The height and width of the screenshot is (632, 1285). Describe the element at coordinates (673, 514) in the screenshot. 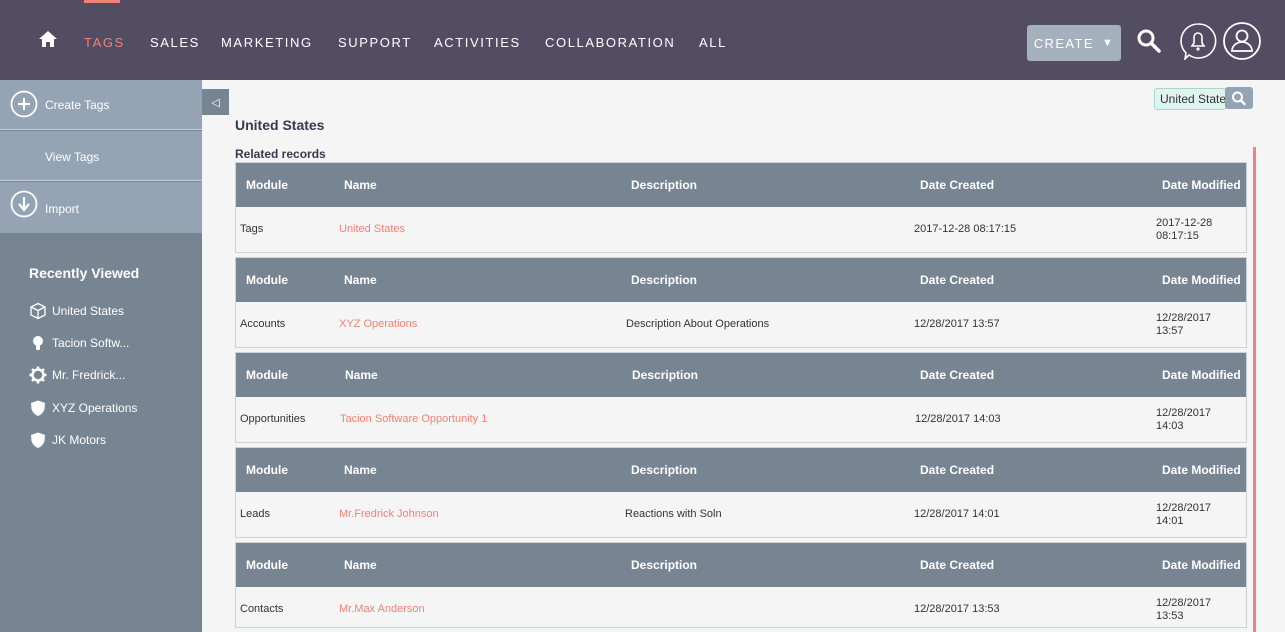

I see `cell-description: Reactions with Soln` at that location.